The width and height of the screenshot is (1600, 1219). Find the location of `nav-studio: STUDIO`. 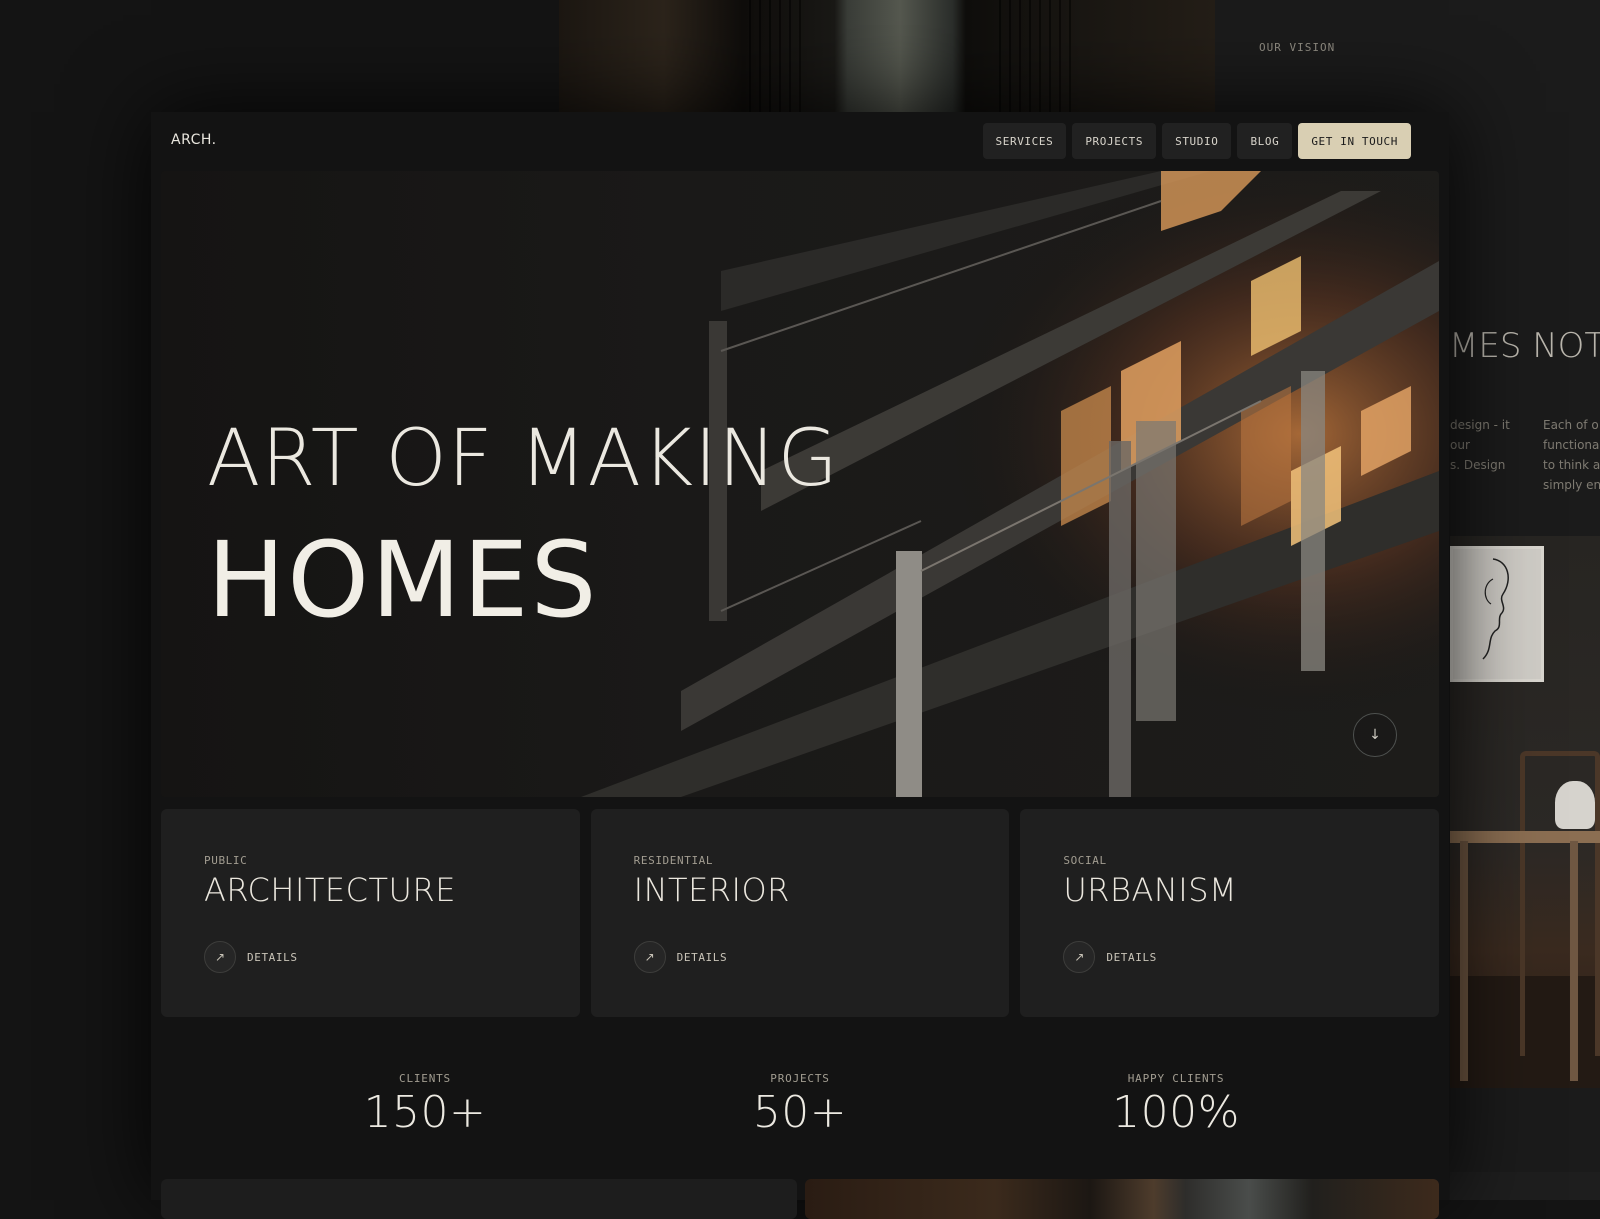

nav-studio: STUDIO is located at coordinates (1197, 141).